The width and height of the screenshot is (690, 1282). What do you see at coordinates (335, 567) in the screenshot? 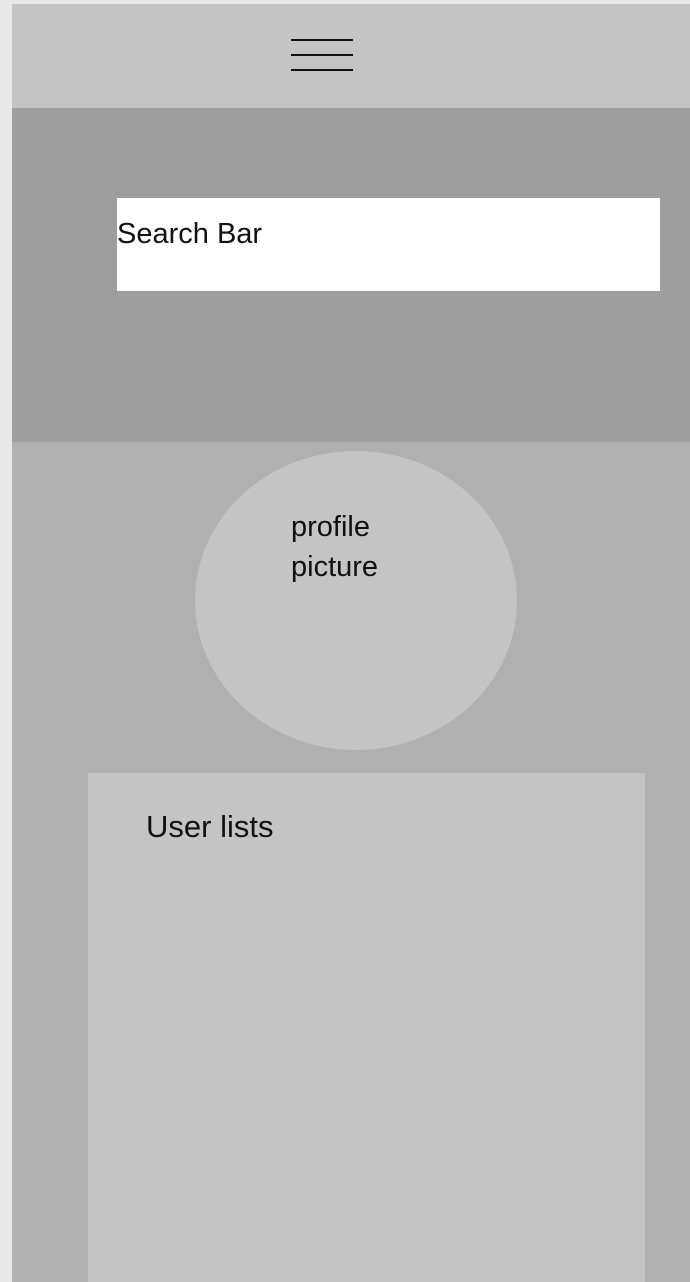
I see `profile-picture-label-line-2: picture` at bounding box center [335, 567].